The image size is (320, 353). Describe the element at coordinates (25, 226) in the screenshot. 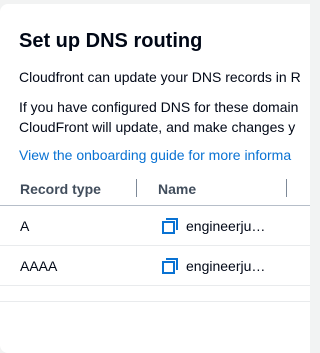

I see `record-type-cell: A` at that location.